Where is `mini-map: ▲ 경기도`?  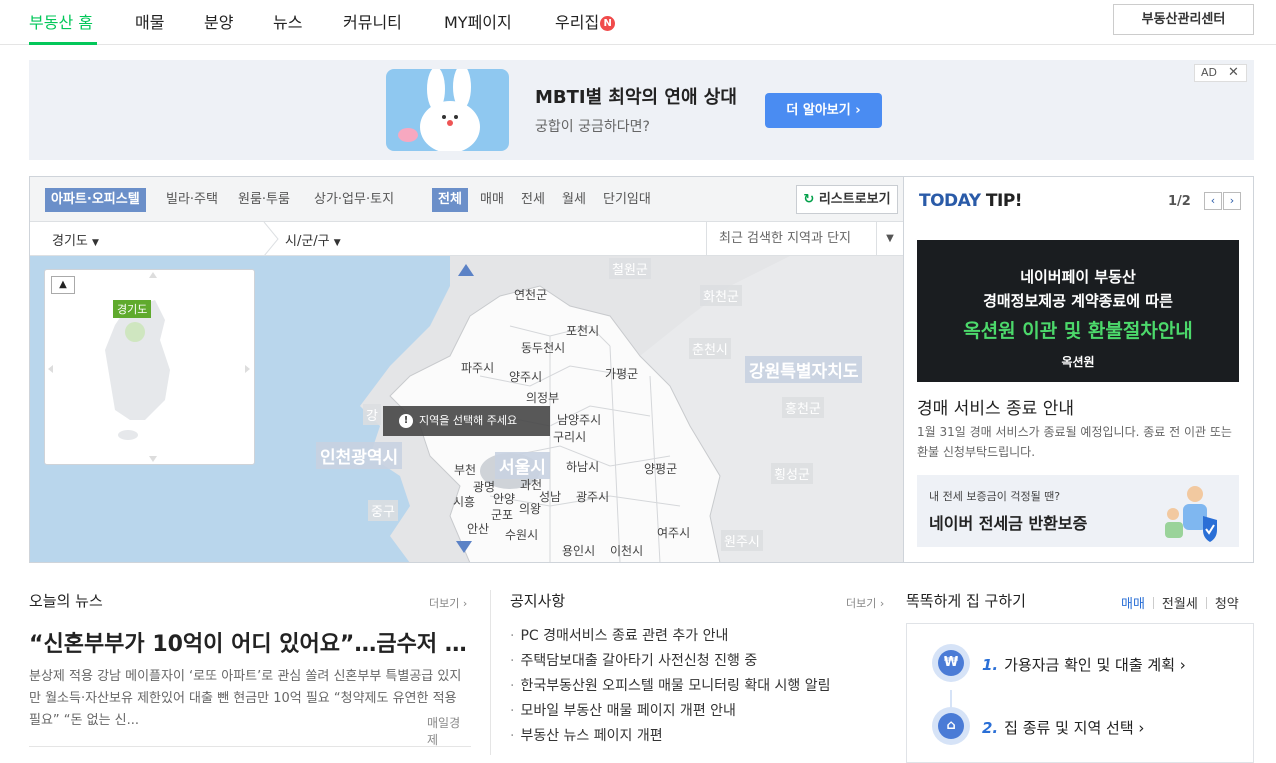 mini-map: ▲ 경기도 is located at coordinates (149, 367).